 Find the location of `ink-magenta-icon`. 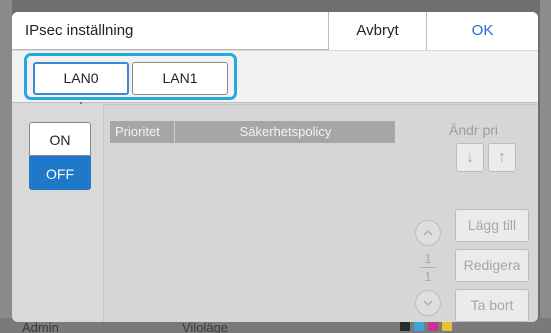

ink-magenta-icon is located at coordinates (433, 326).